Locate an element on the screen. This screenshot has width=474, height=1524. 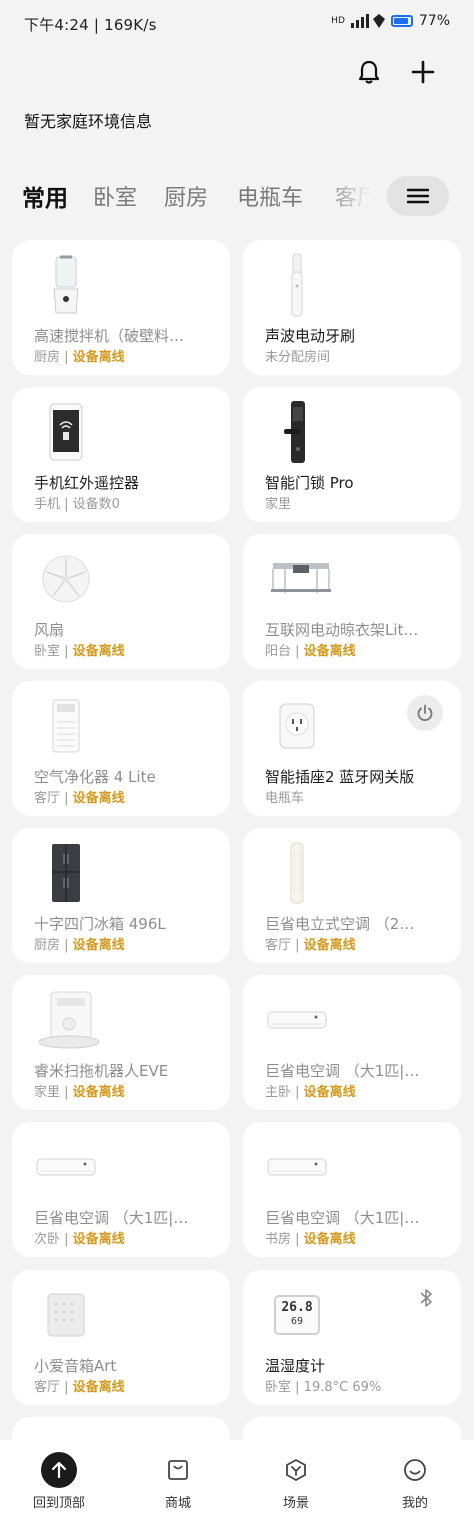
power-button is located at coordinates (425, 713).